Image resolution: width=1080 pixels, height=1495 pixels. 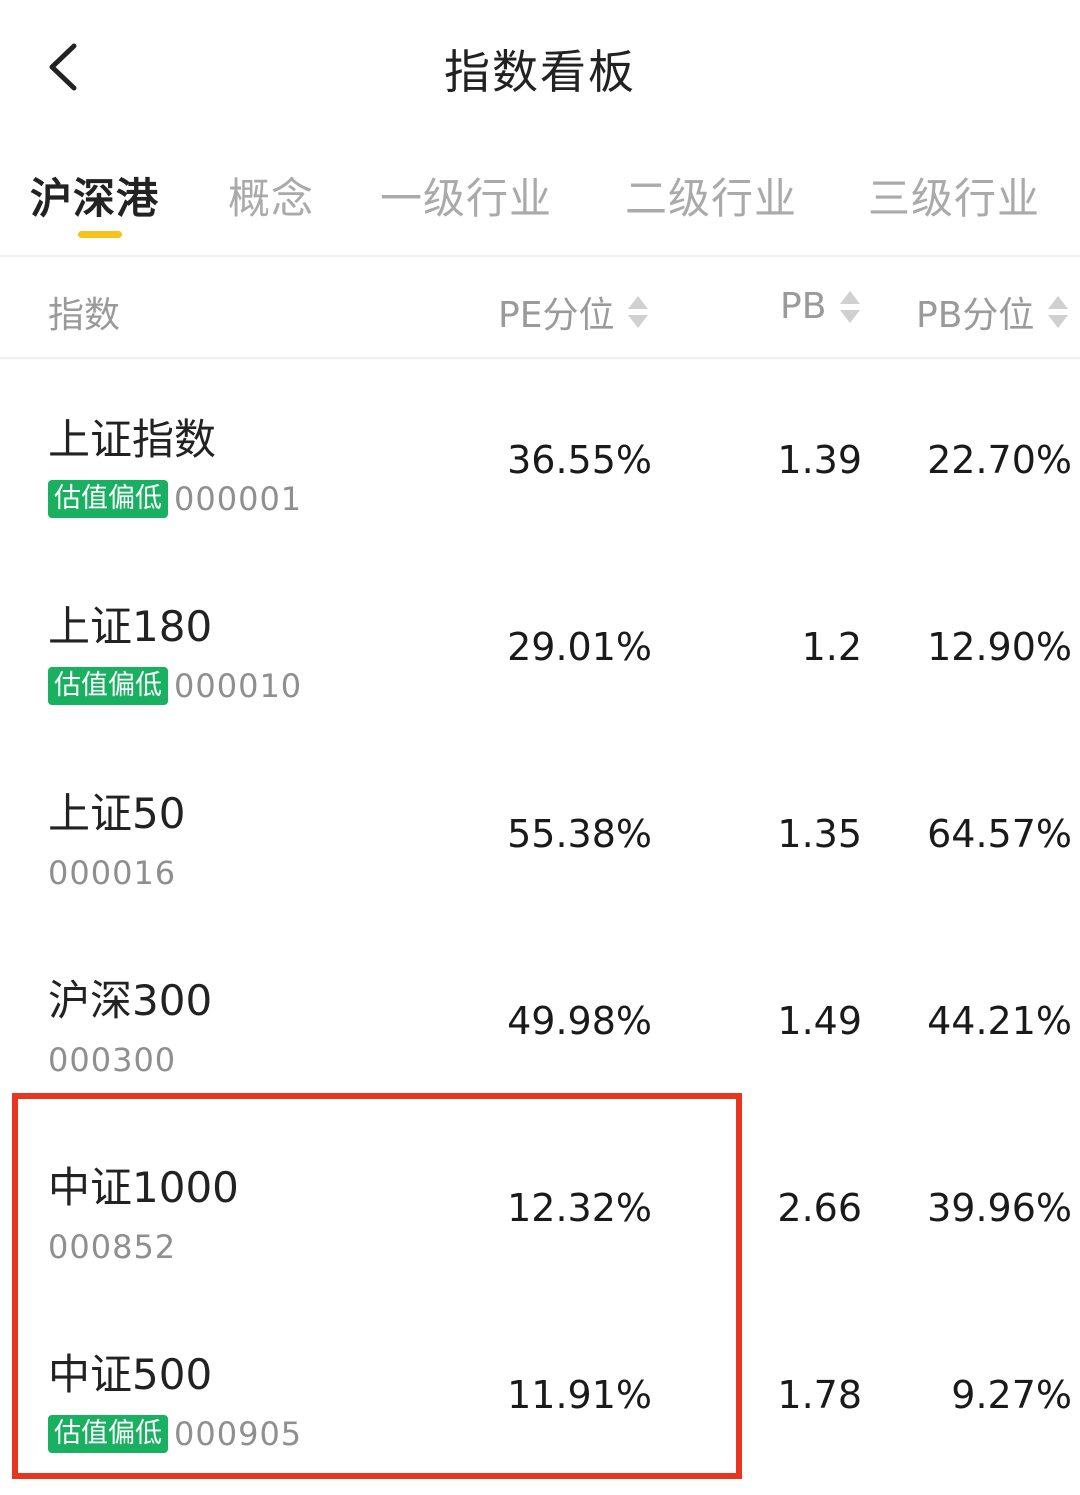 What do you see at coordinates (999, 1208) in the screenshot?
I see `pb-percentile-value: 39.96%` at bounding box center [999, 1208].